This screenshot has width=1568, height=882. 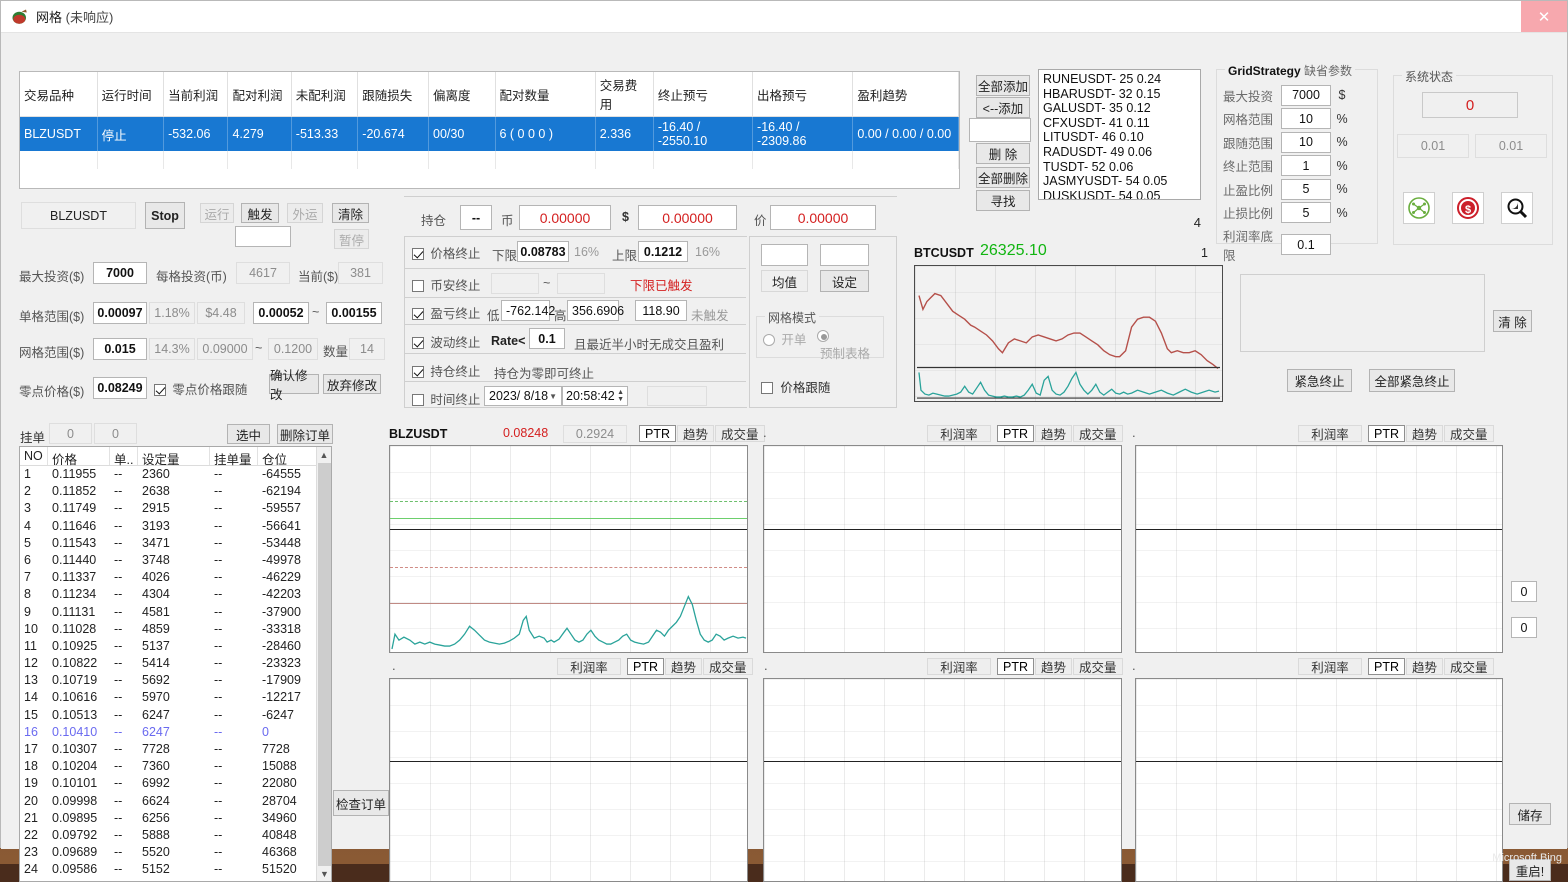 I want to click on price-stop-checkbox: 价格终止, so click(x=446, y=252).